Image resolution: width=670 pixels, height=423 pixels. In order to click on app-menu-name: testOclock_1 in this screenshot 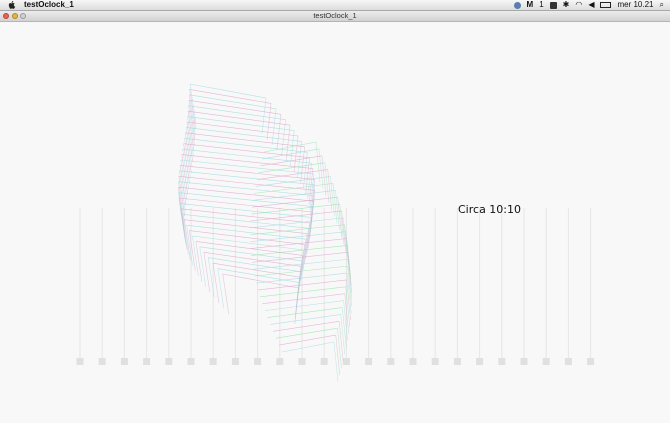, I will do `click(49, 5)`.